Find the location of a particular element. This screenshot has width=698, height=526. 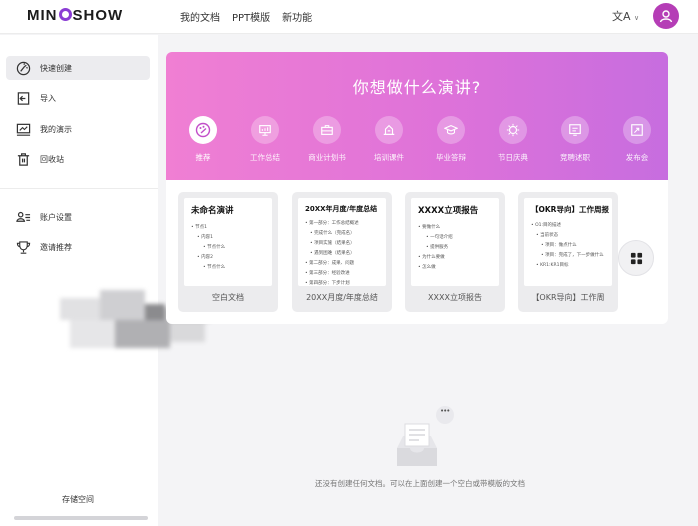

preview-line: • 一句话介绍 is located at coordinates (439, 237).